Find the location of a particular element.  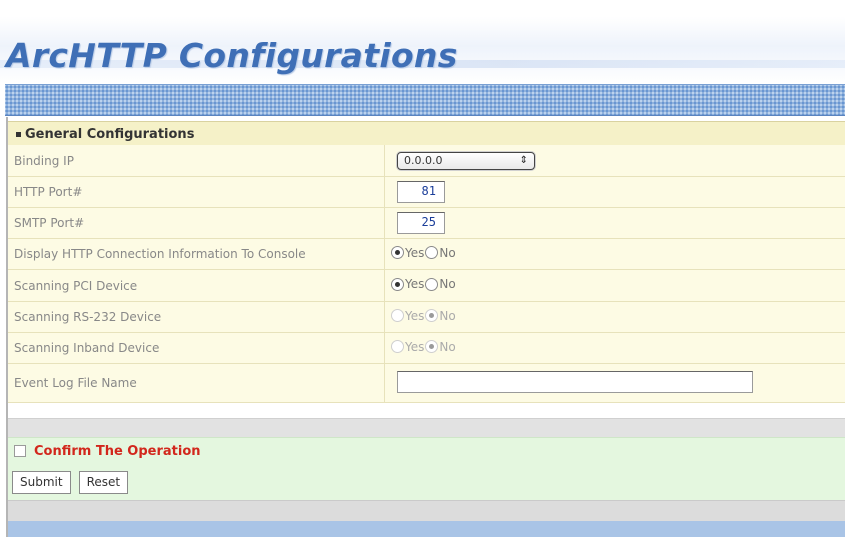

decorative-band is located at coordinates (425, 100).